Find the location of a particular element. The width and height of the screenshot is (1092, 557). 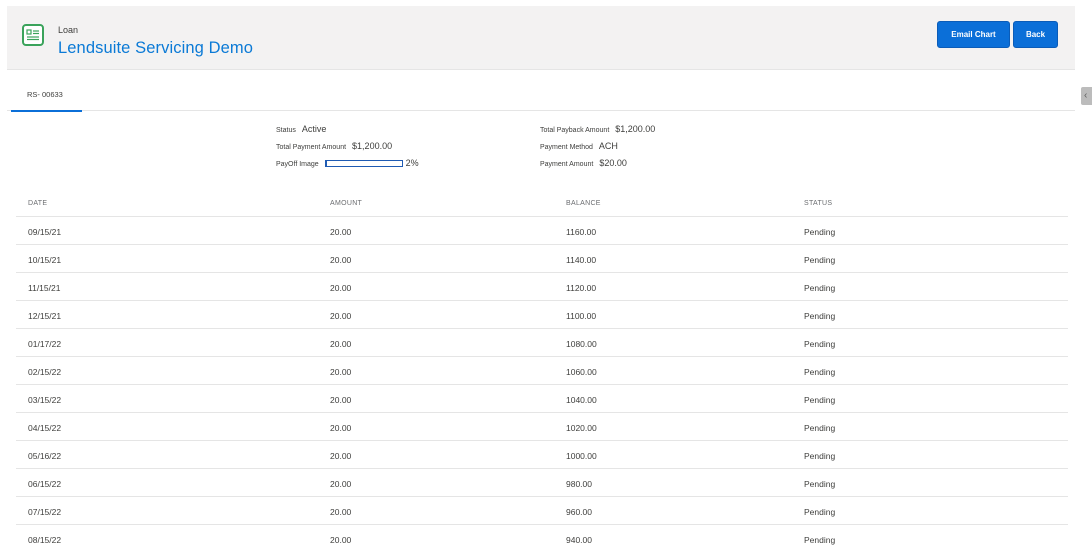

cell-date: 04/15/22 is located at coordinates (45, 428).